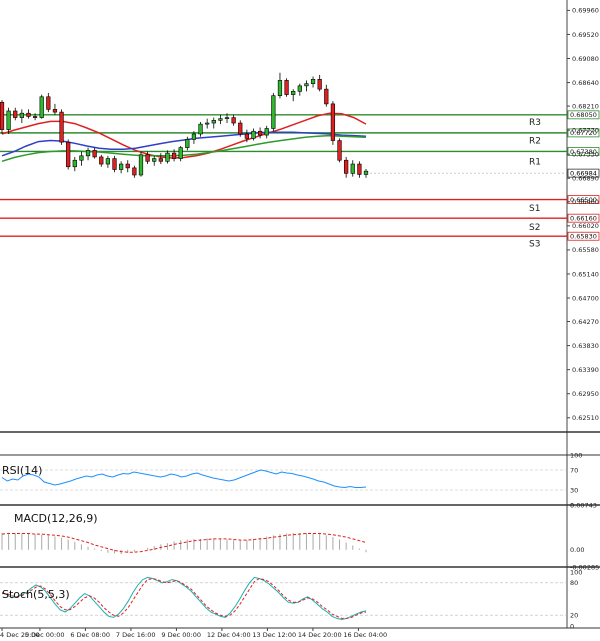 The height and width of the screenshot is (641, 600). What do you see at coordinates (574, 490) in the screenshot?
I see `rsi-tick-label: 30` at bounding box center [574, 490].